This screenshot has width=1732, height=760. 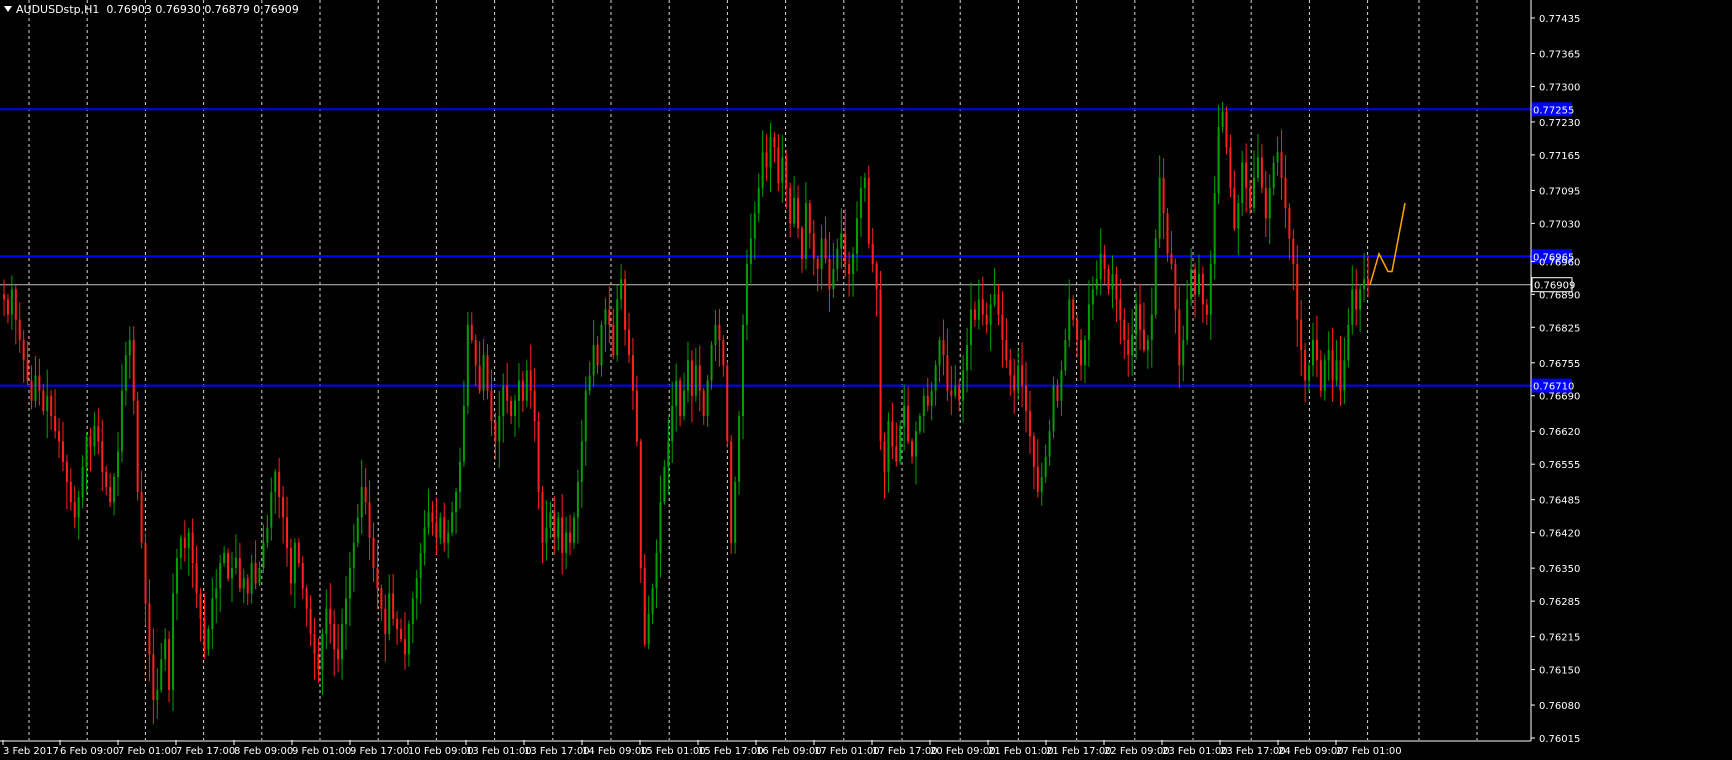 What do you see at coordinates (1559, 364) in the screenshot?
I see `y-axis-label: 0.76755` at bounding box center [1559, 364].